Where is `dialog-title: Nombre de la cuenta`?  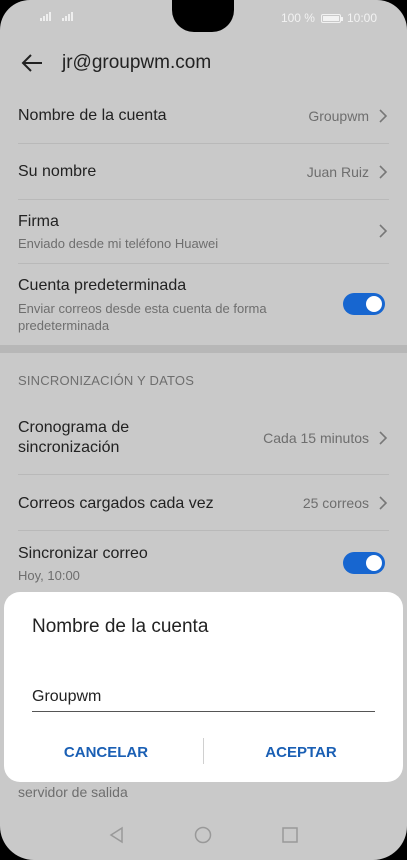 dialog-title: Nombre de la cuenta is located at coordinates (120, 626).